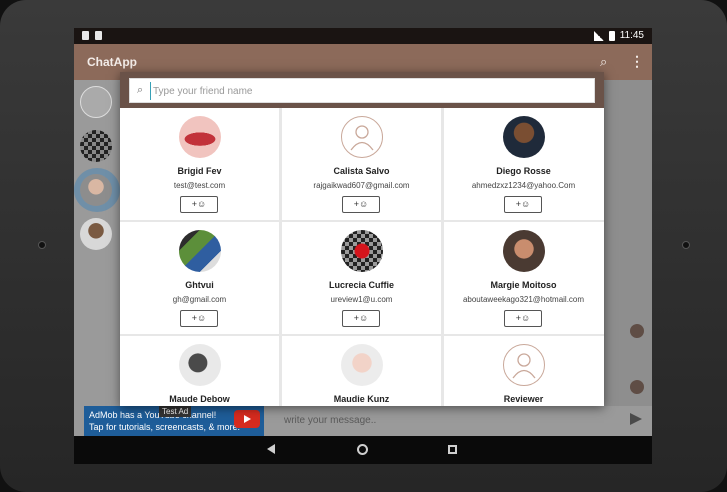 The height and width of the screenshot is (492, 727). What do you see at coordinates (361, 399) in the screenshot?
I see `friend-name: Maudie Kunz` at bounding box center [361, 399].